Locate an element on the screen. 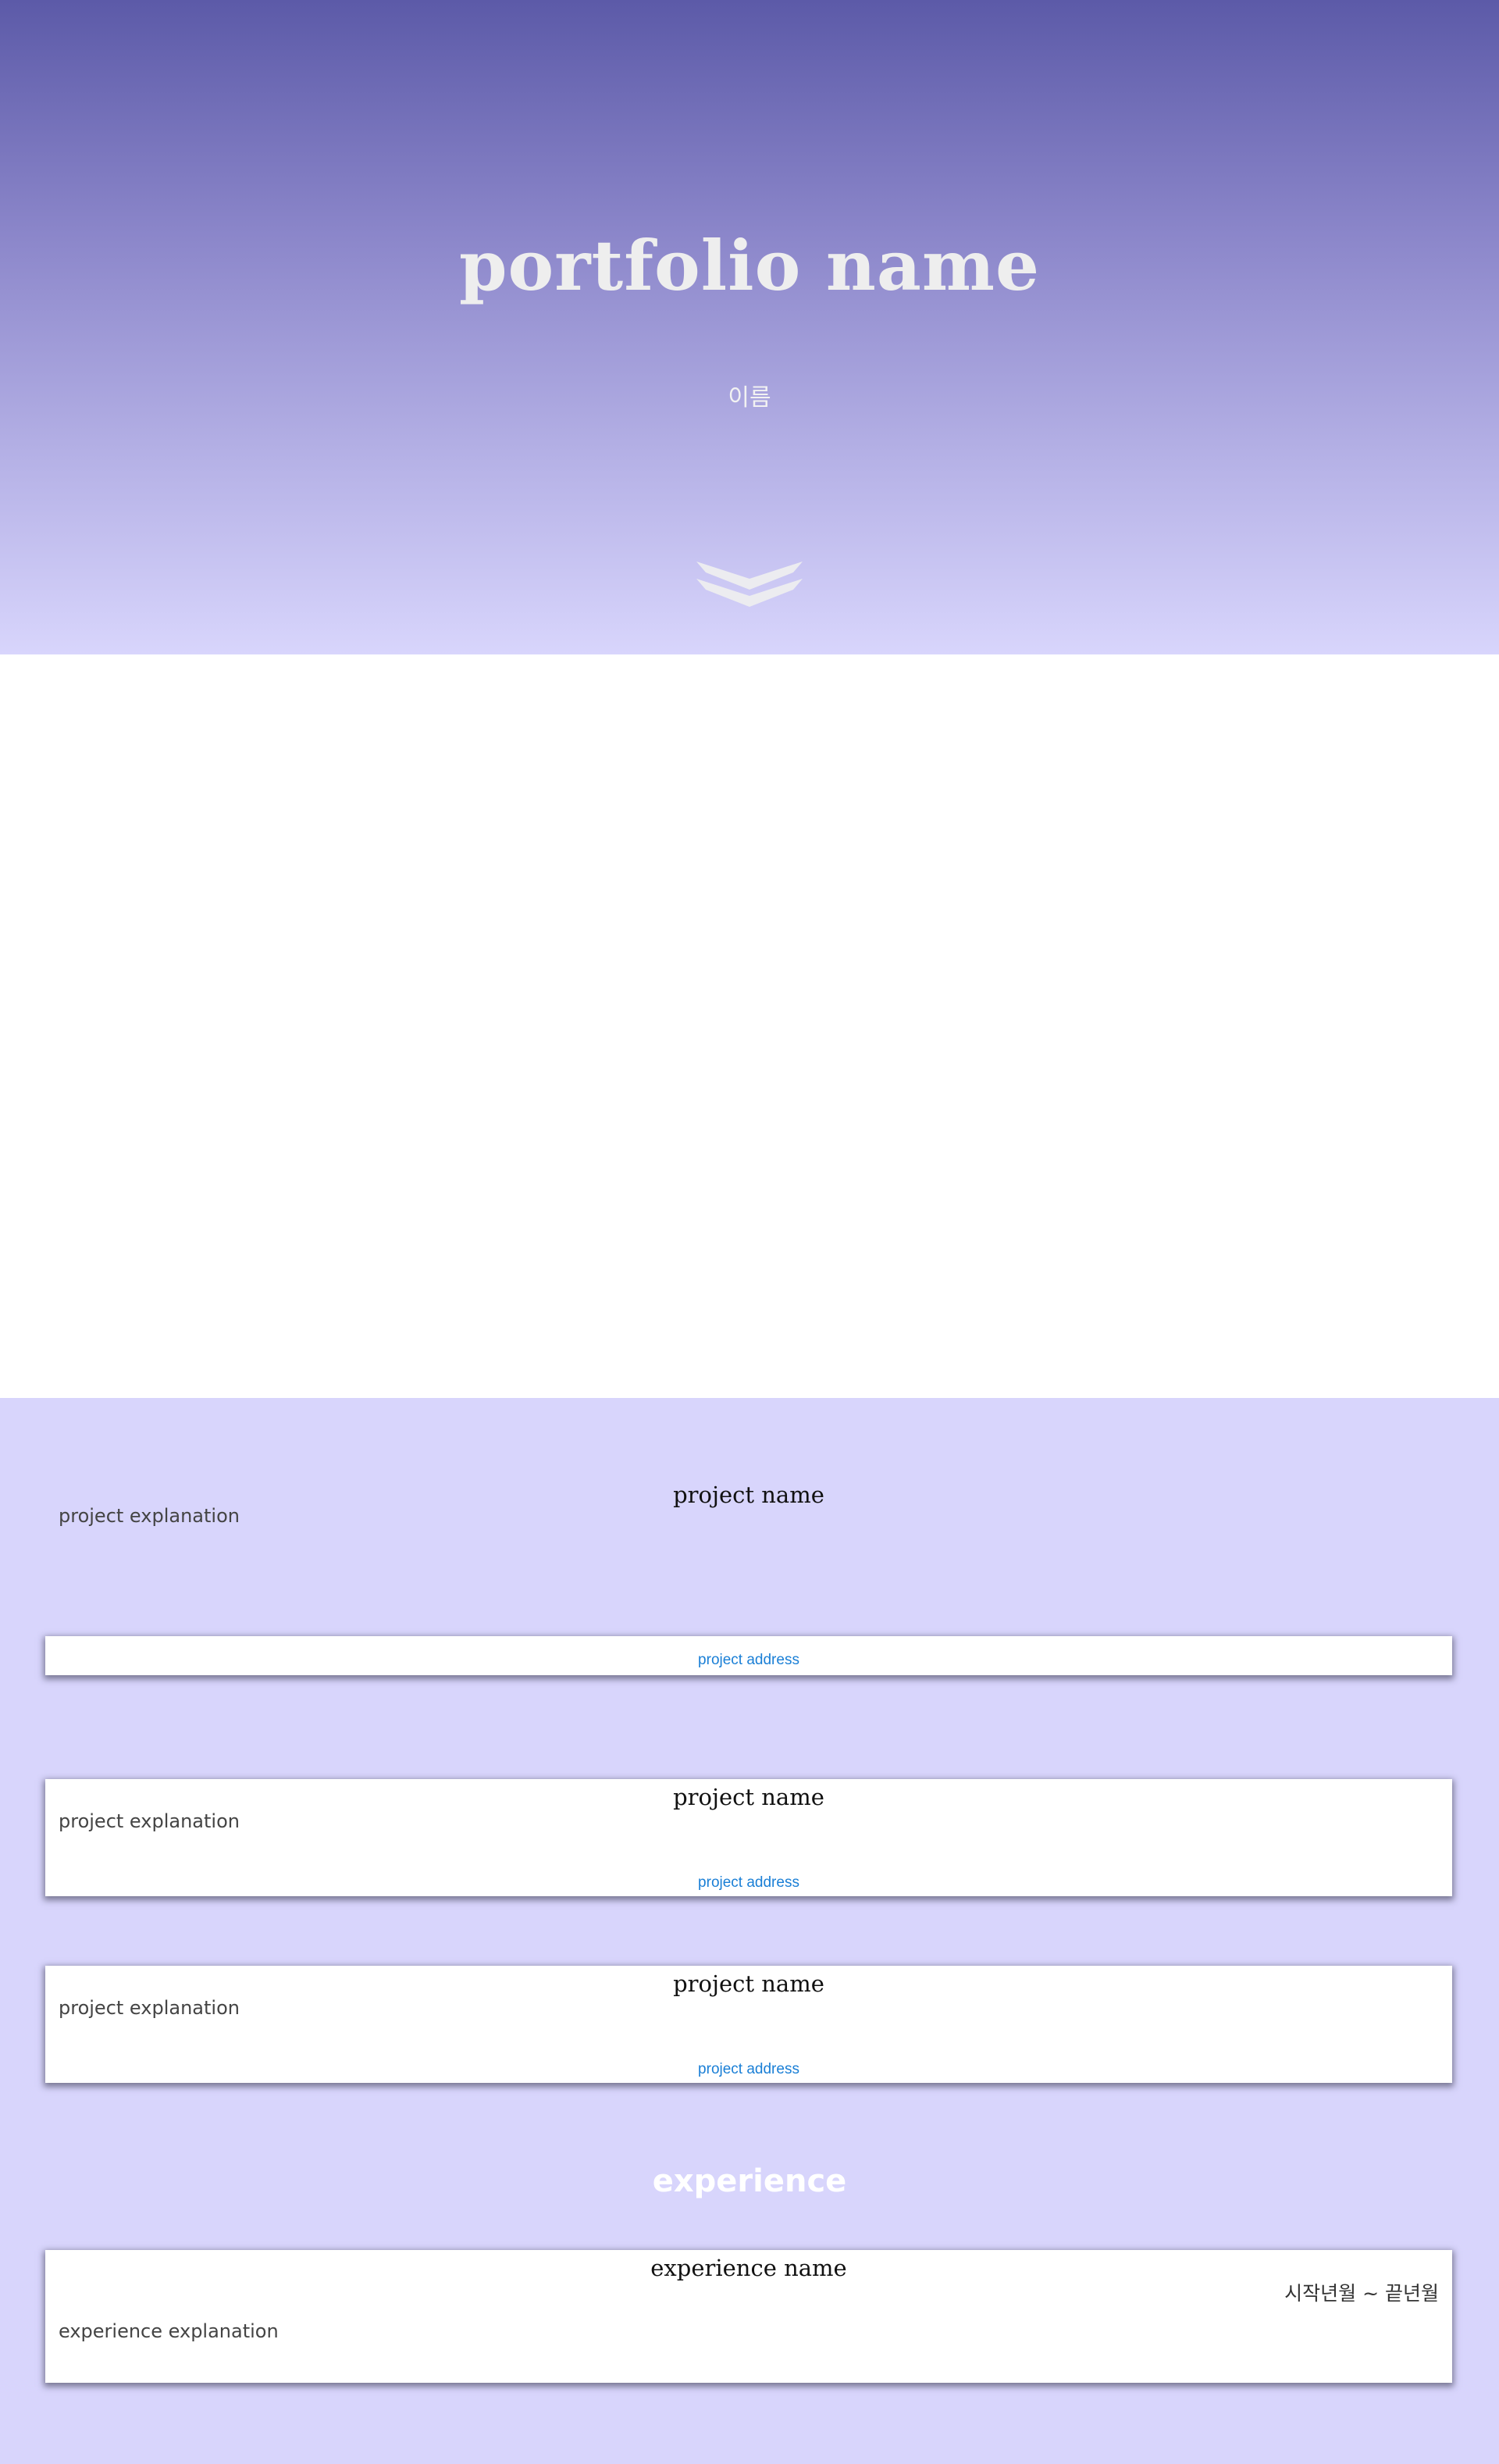 This screenshot has width=1499, height=2464. experience-period: 시작년월 ~ 끝년월 is located at coordinates (1362, 2294).